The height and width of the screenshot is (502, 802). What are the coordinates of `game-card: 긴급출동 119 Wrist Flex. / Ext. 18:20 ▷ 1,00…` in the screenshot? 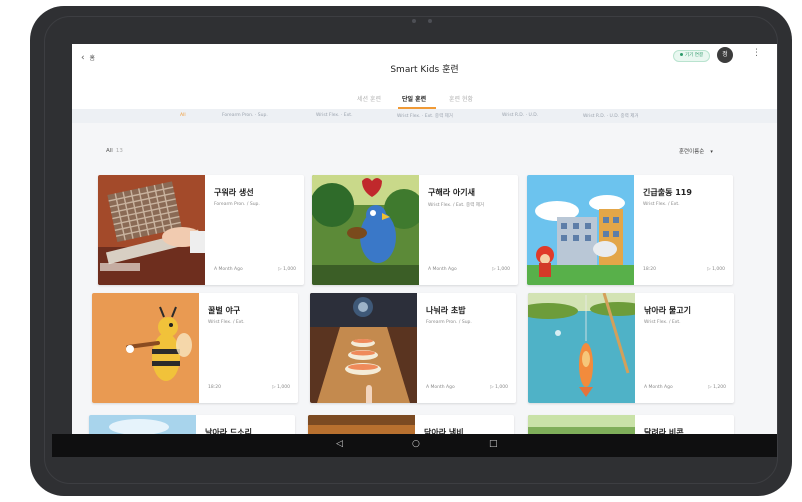 It's located at (630, 230).